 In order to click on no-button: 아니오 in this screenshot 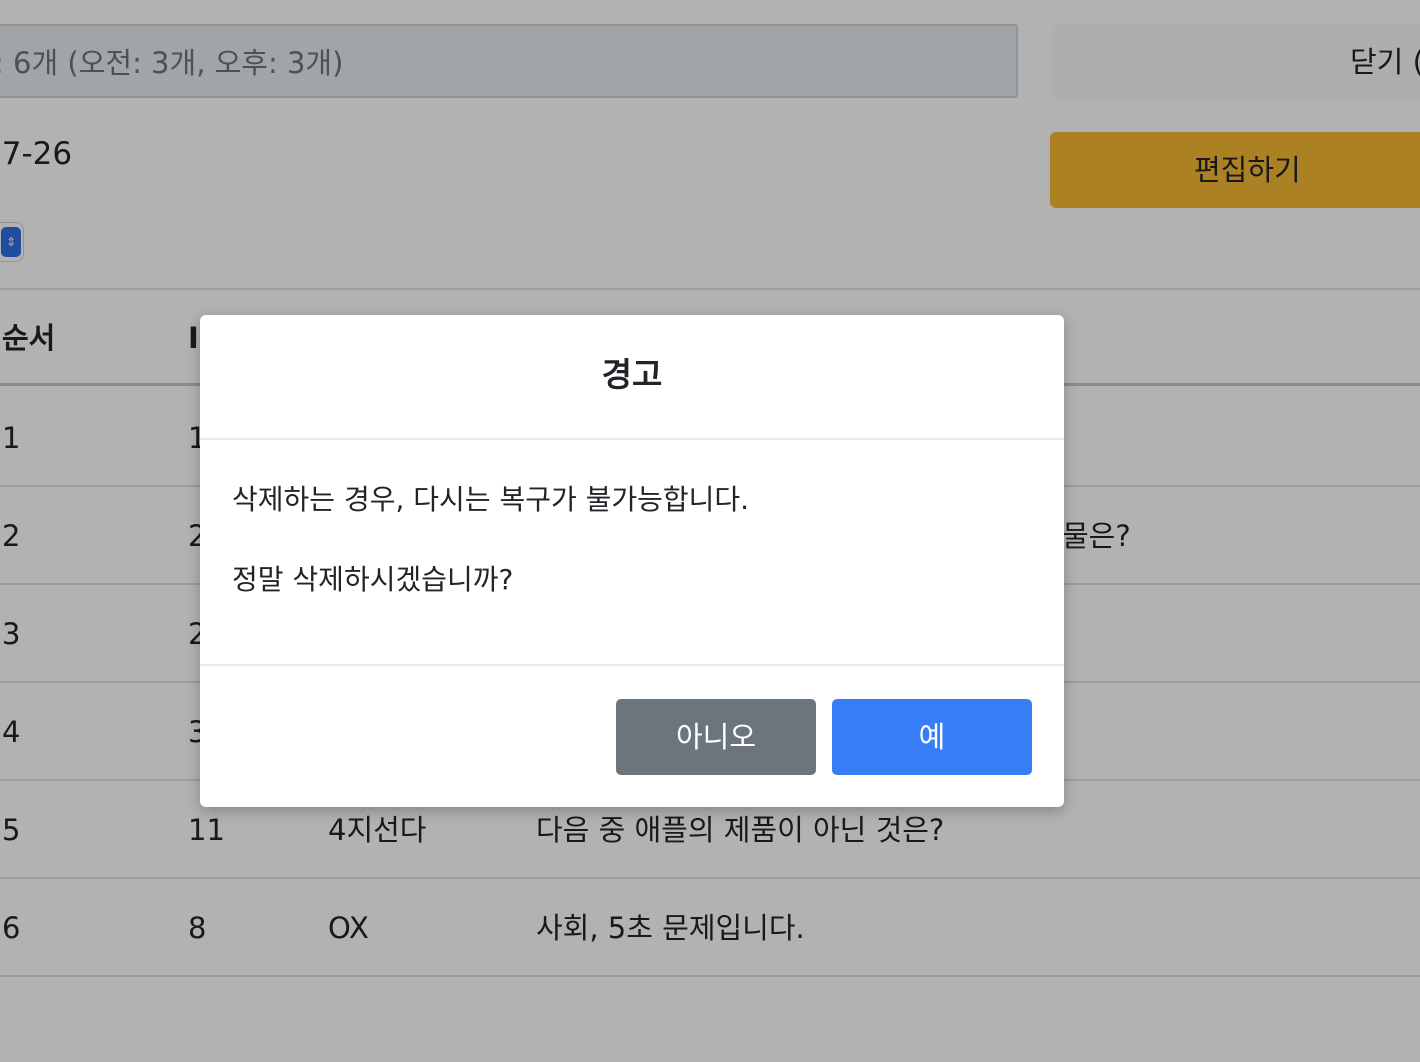, I will do `click(716, 737)`.